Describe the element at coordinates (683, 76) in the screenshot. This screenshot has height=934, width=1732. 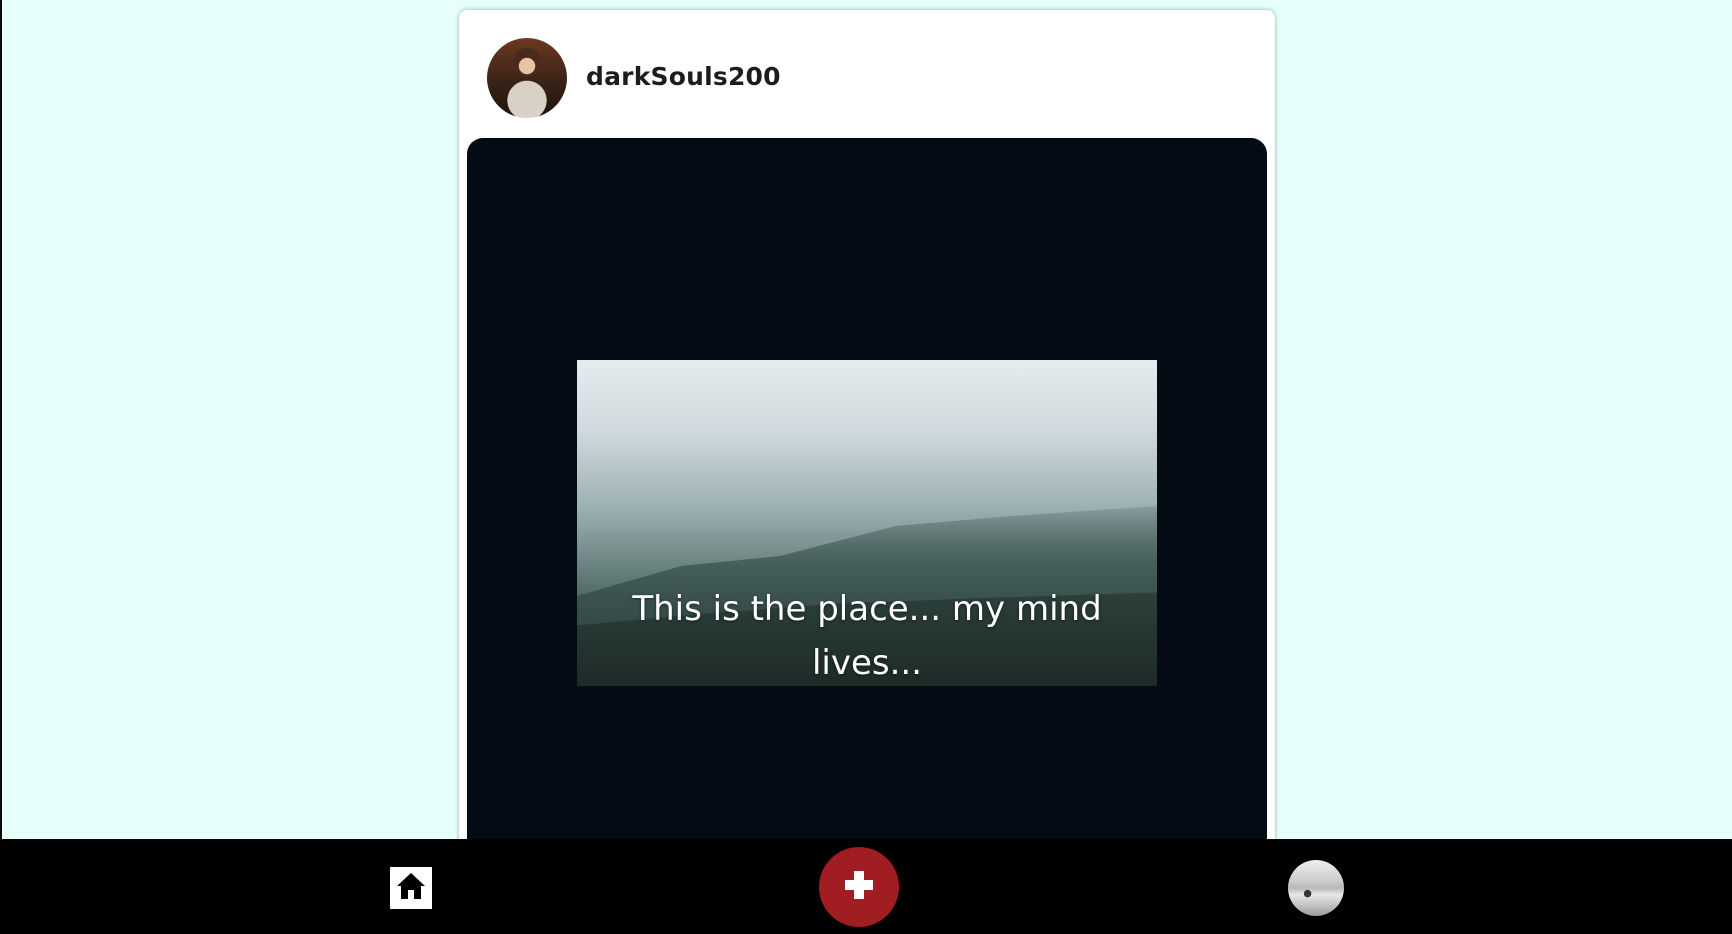
I see `author-username: darkSouls200` at that location.